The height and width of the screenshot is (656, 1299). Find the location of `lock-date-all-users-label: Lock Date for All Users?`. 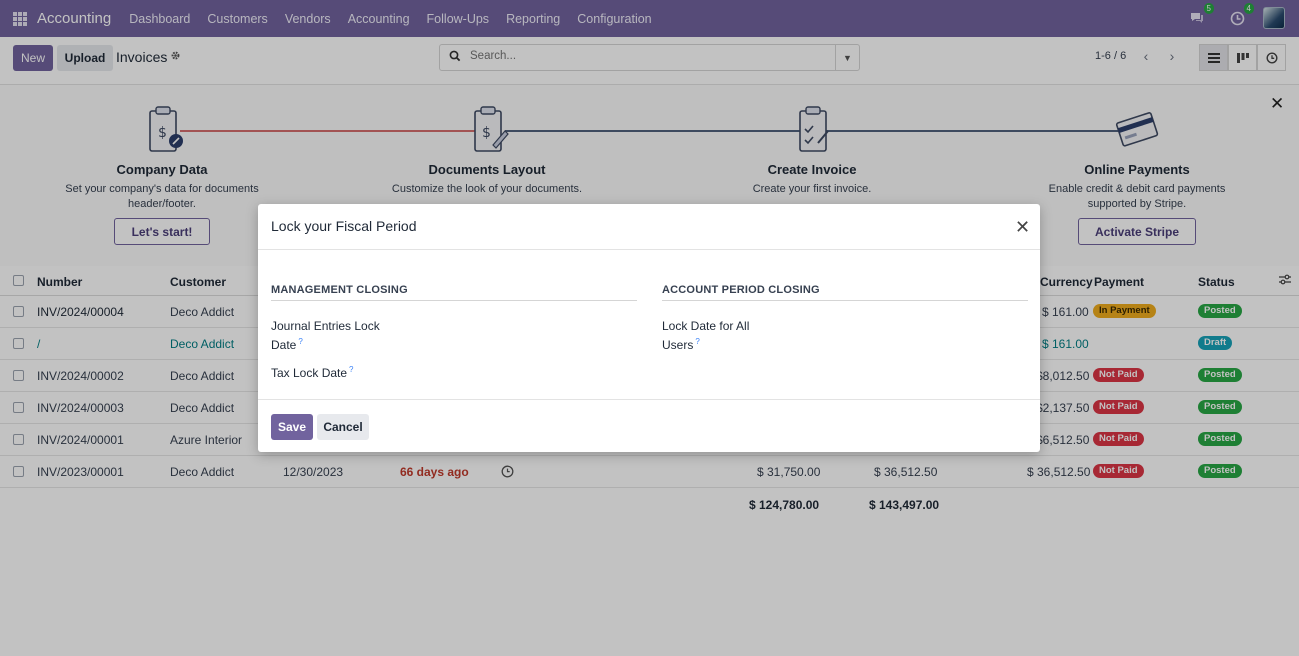

lock-date-all-users-label: Lock Date for All Users? is located at coordinates (705, 335).